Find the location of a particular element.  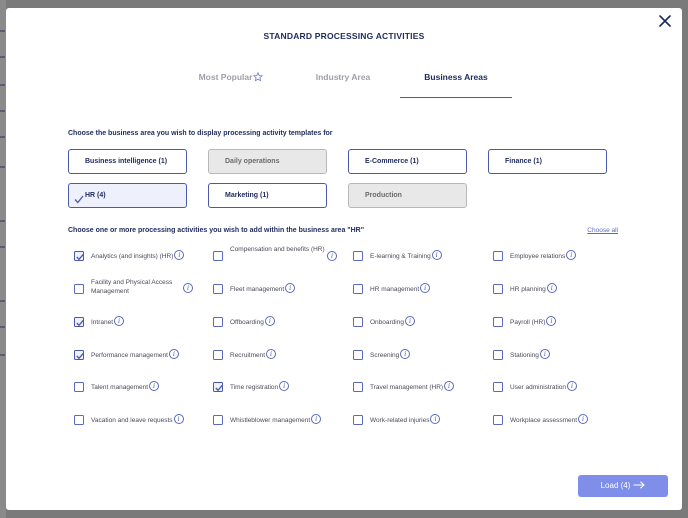

activity-label-text: Fleet management is located at coordinates (257, 289).